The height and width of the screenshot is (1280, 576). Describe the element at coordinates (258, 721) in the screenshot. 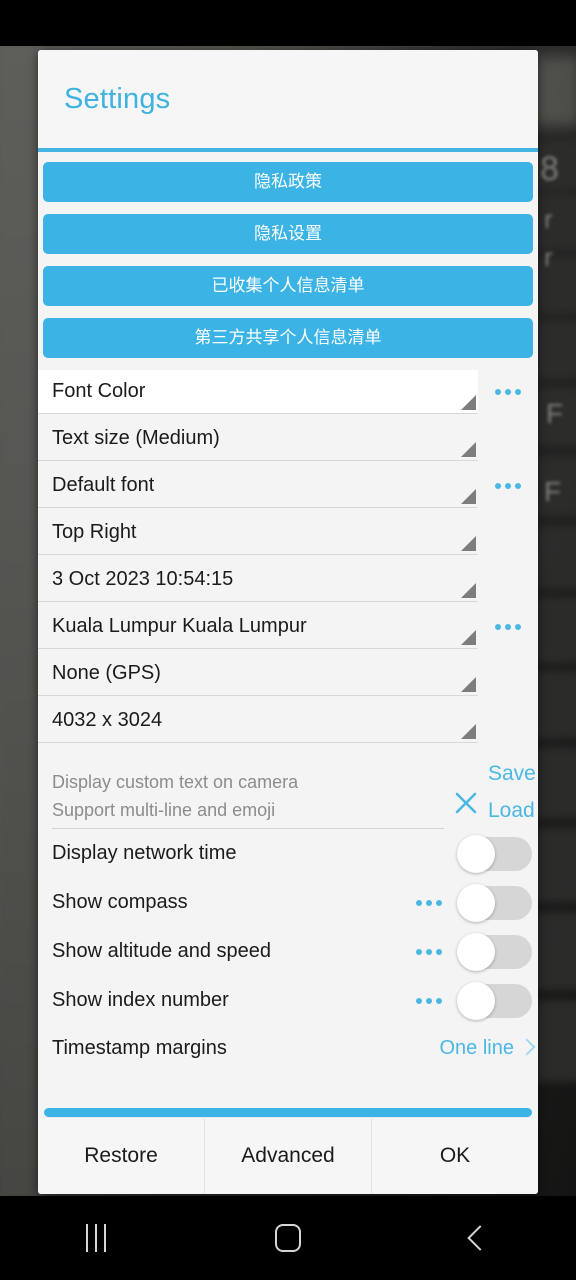

I see `spinner-resolution: 4032 x 3024` at that location.